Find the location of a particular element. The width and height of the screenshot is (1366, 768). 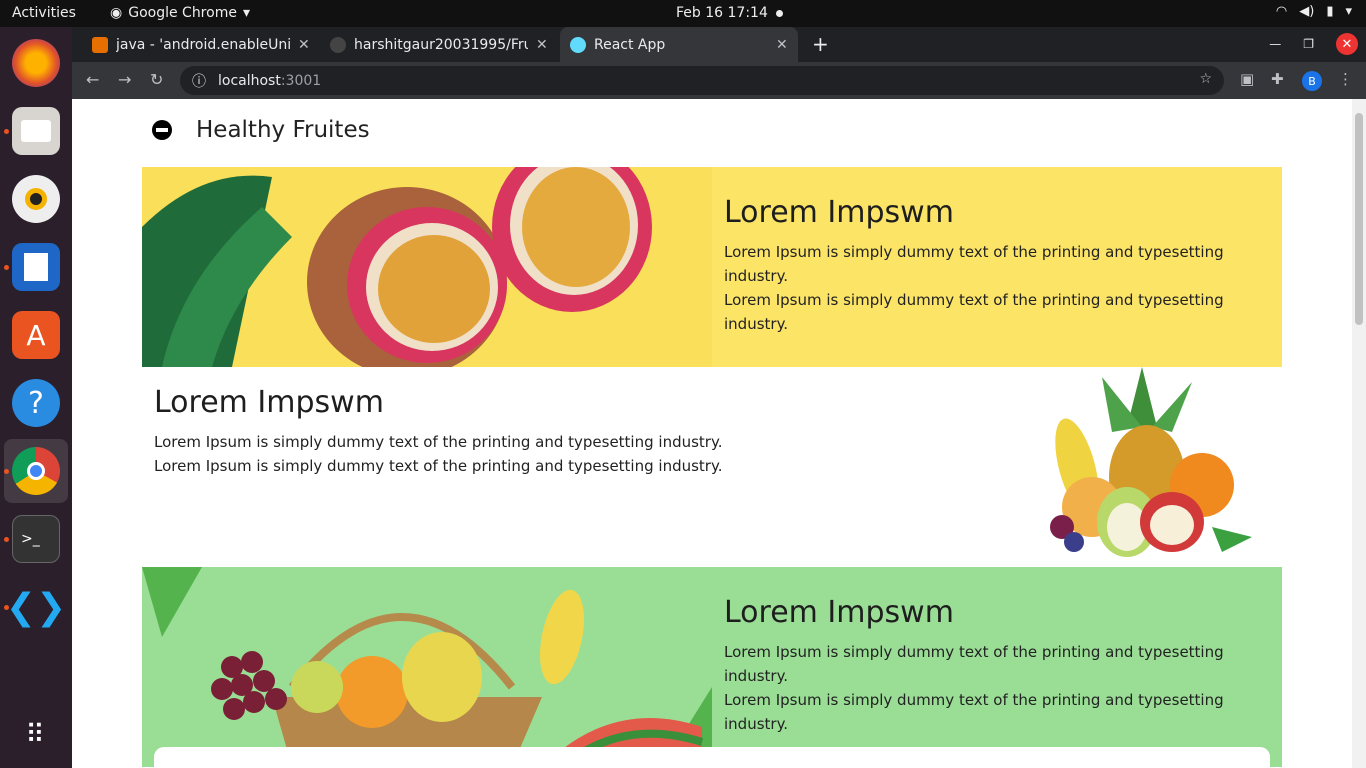

extension-icon: ▣ is located at coordinates (1247, 79).